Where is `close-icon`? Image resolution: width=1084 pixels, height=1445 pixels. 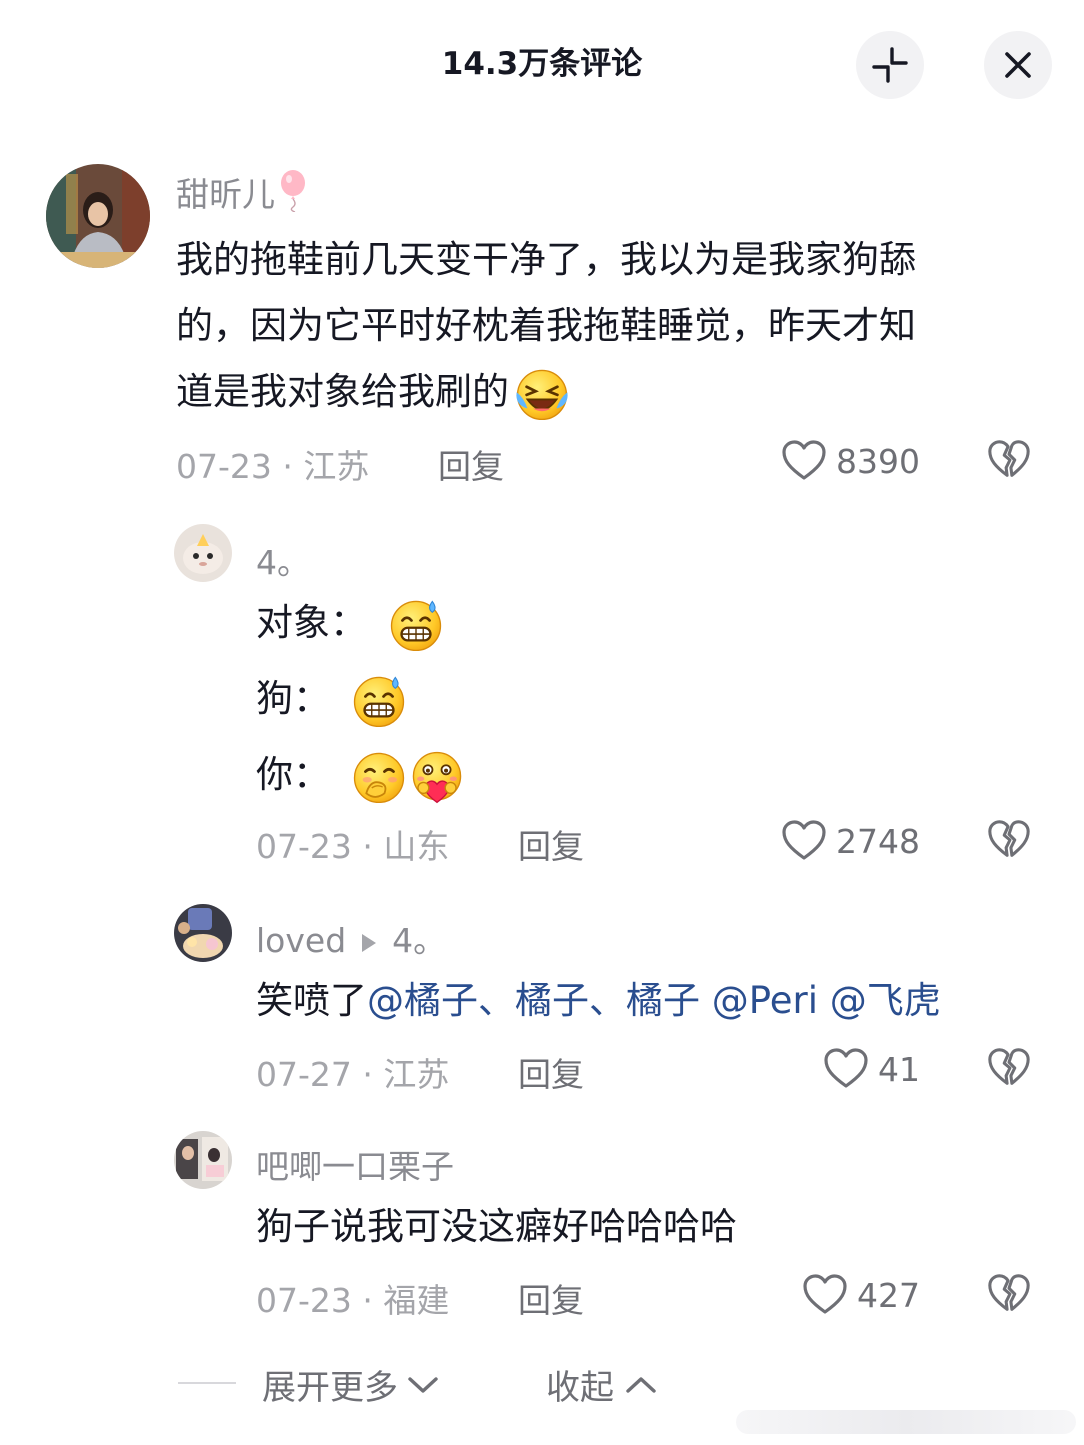 close-icon is located at coordinates (1018, 65).